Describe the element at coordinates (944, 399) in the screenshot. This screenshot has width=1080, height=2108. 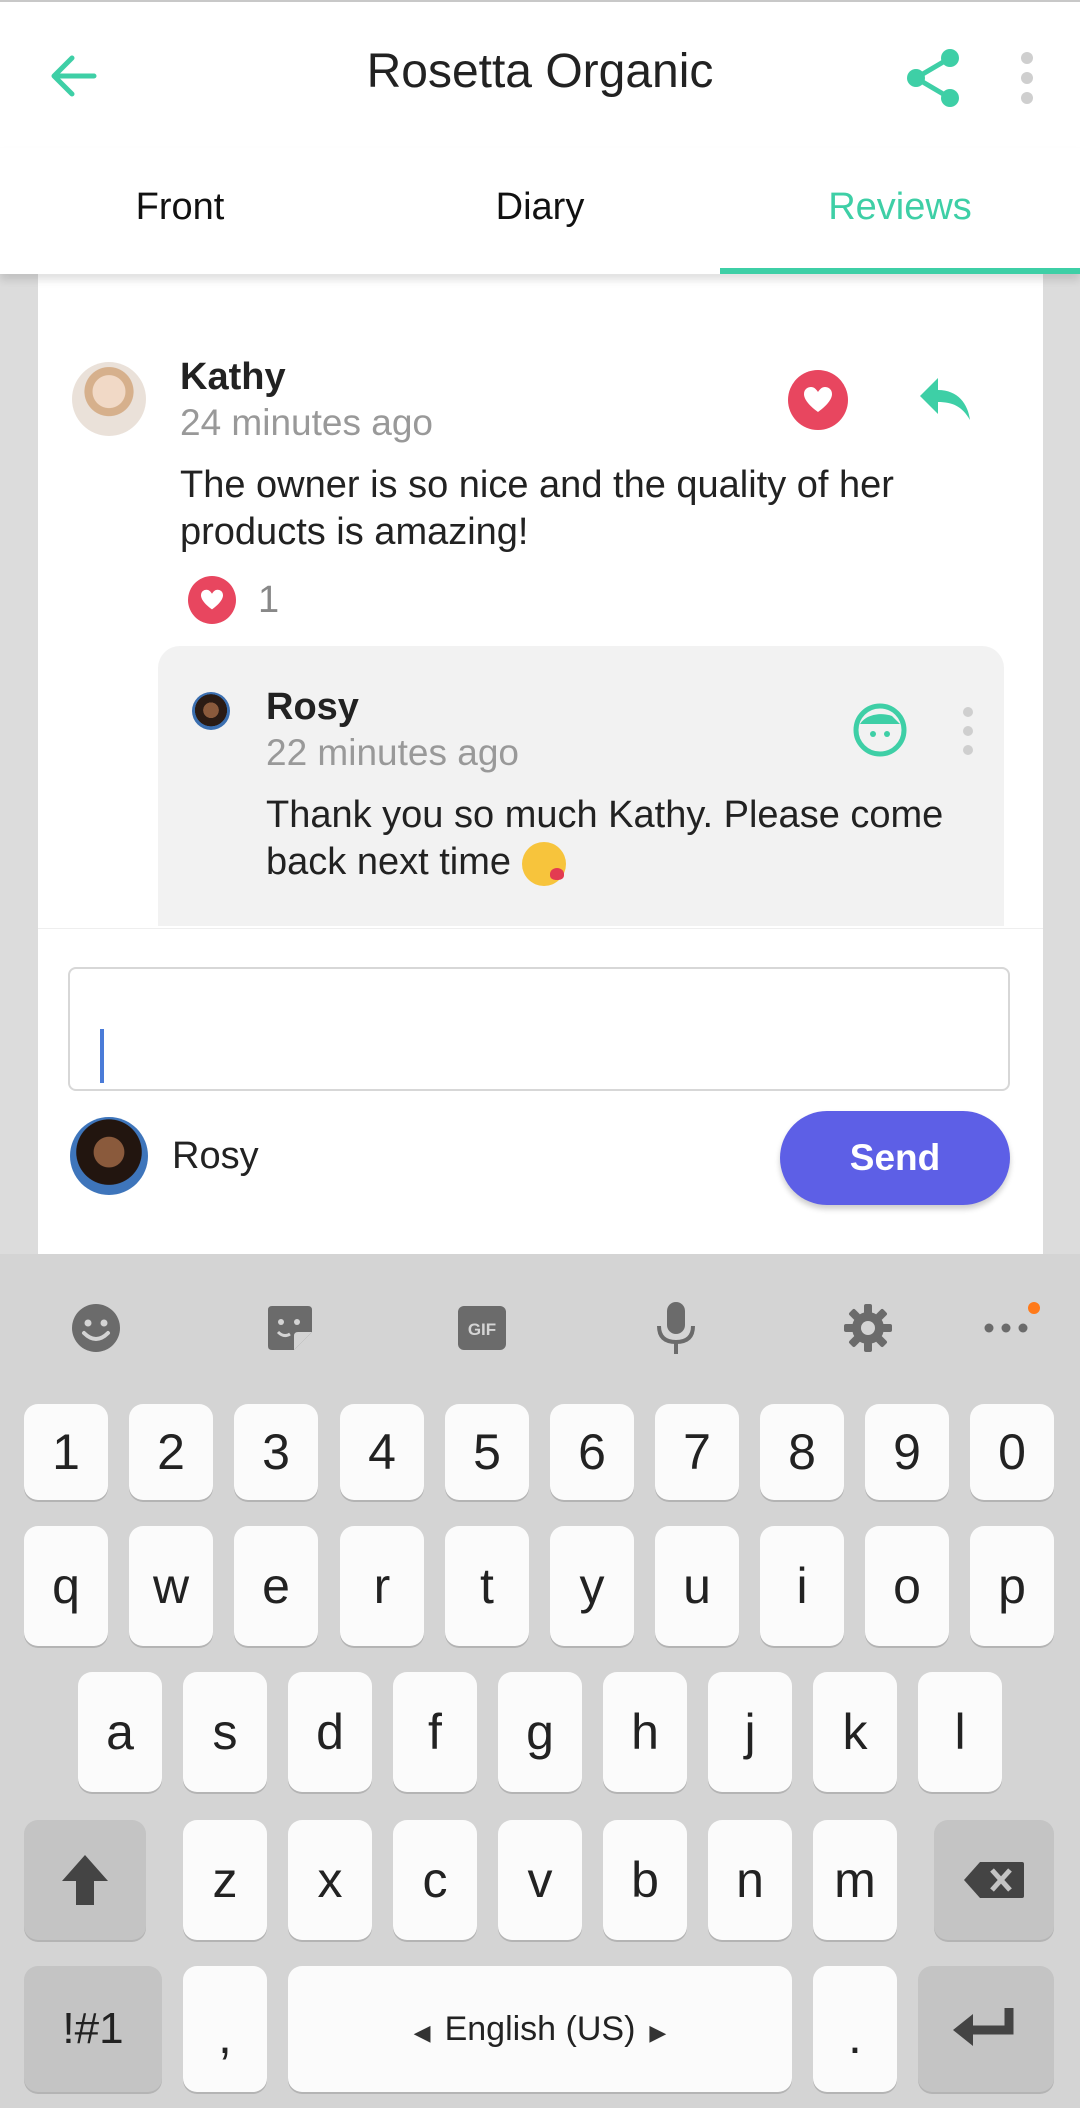
I see `reply-icon` at that location.